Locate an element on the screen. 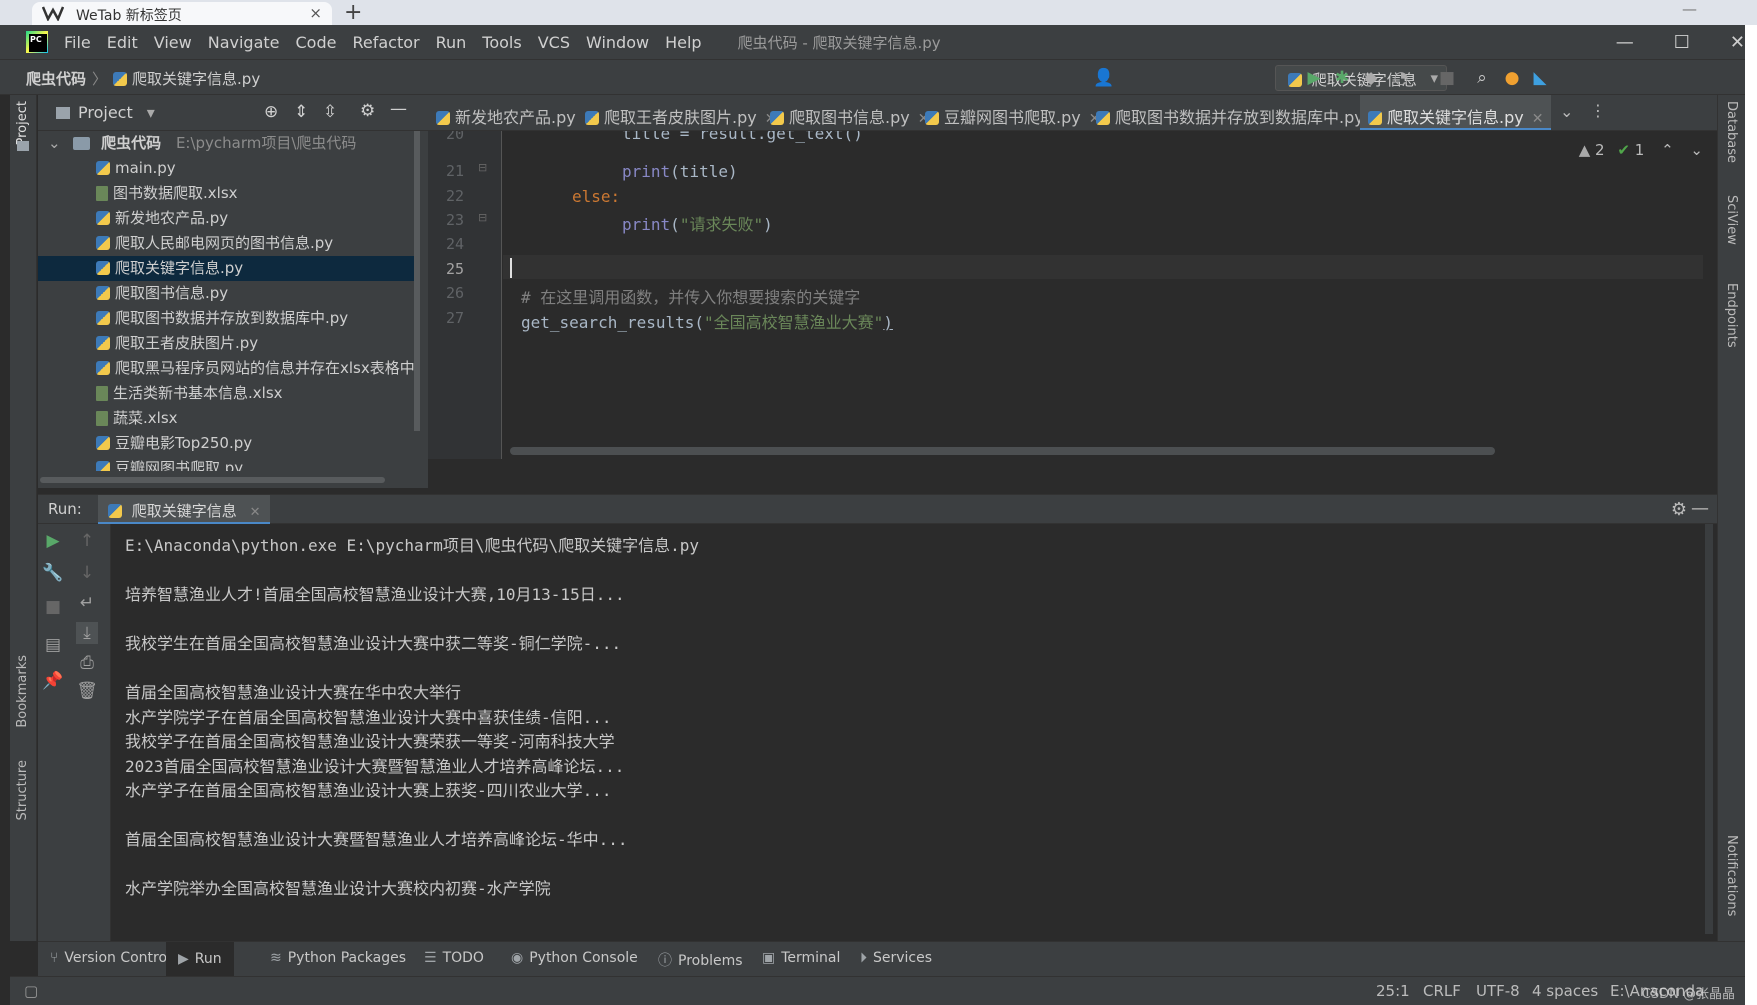  tree-file-item: 爬取图书数据并存放到数据库中.py is located at coordinates (228, 318).